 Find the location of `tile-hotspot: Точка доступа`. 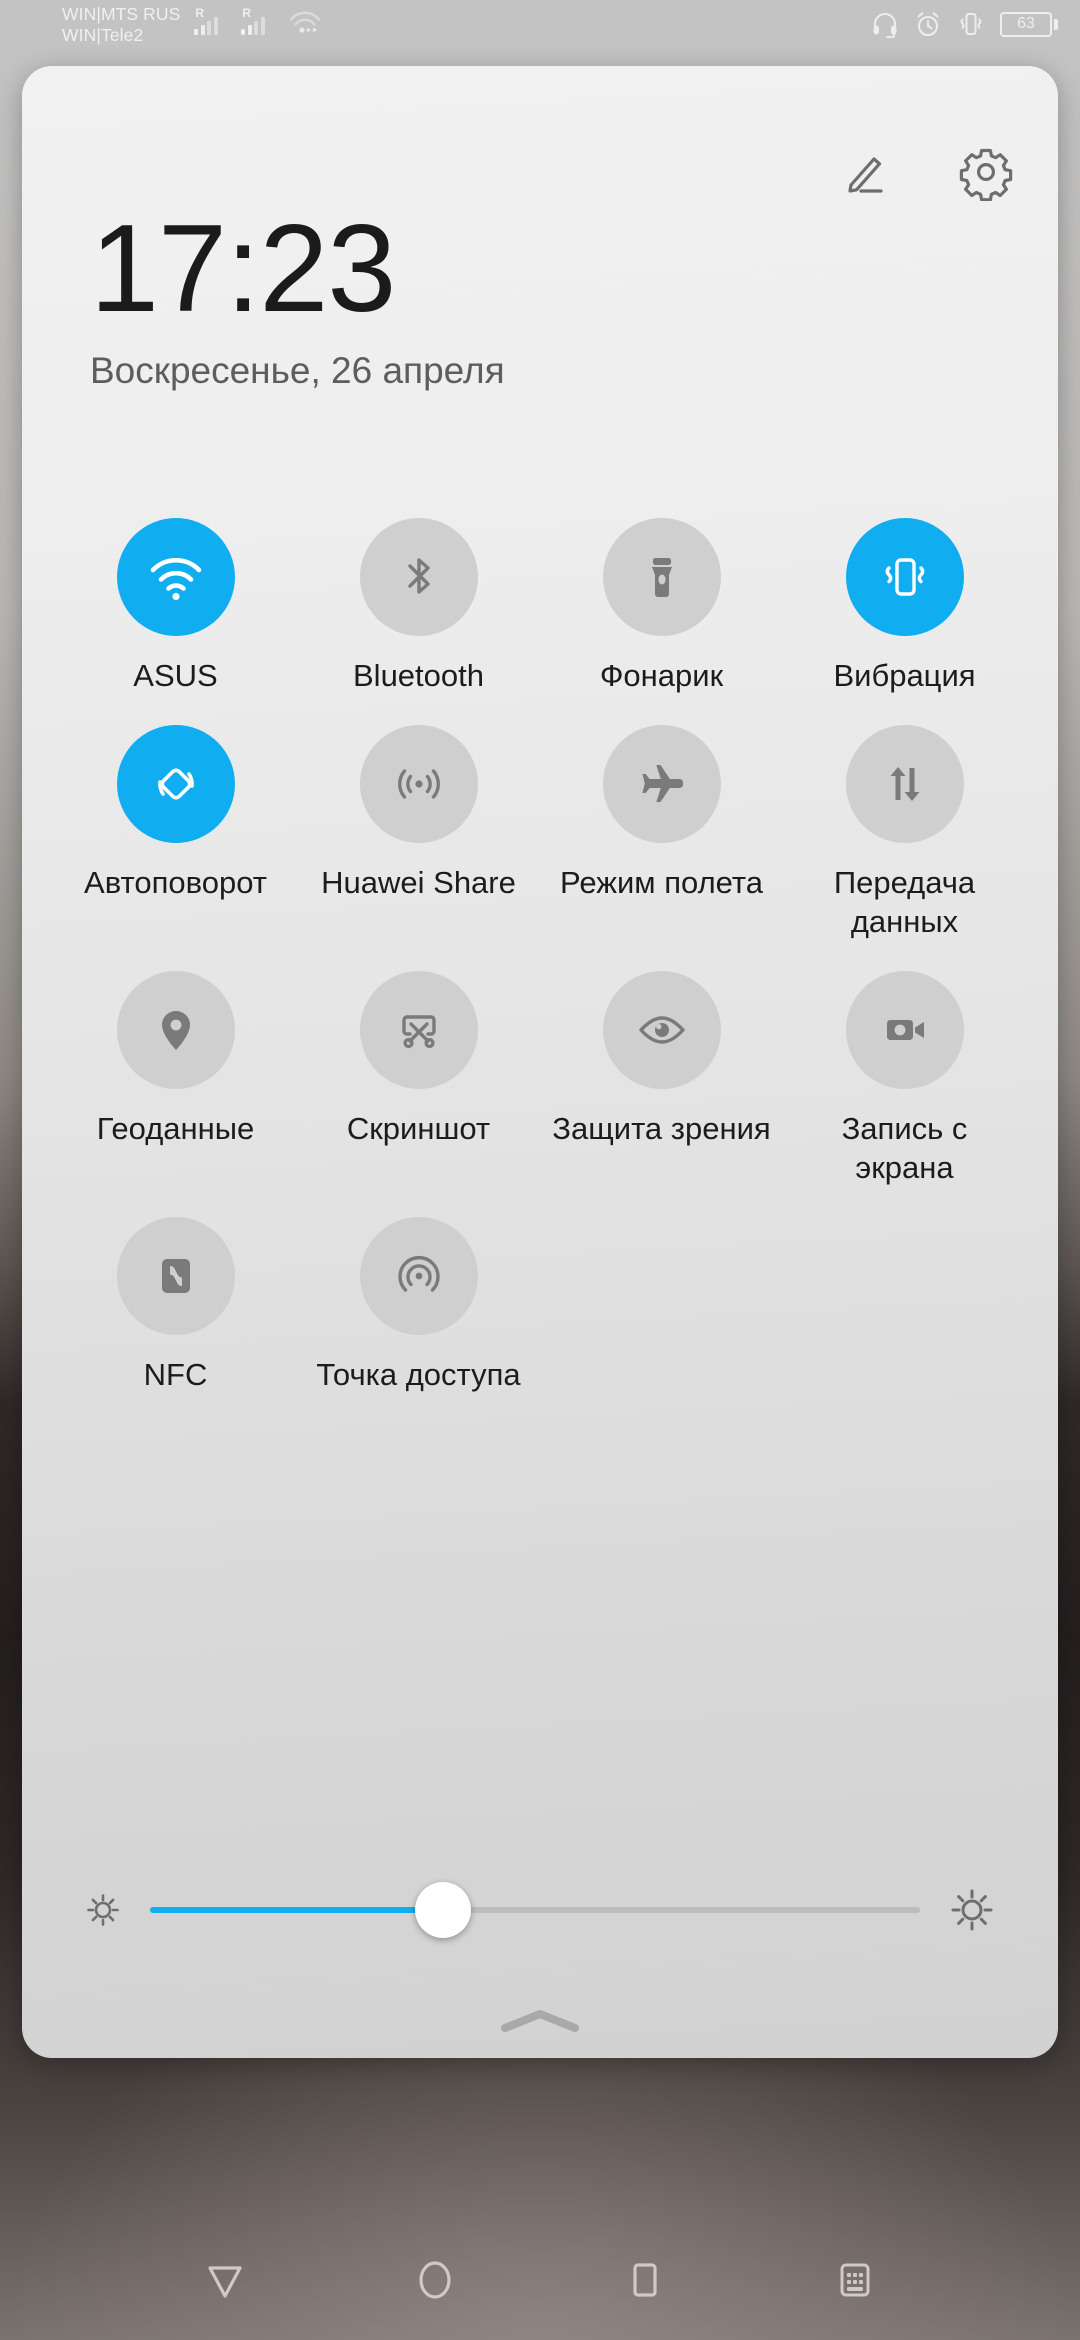

tile-hotspot: Точка доступа is located at coordinates (418, 1299).